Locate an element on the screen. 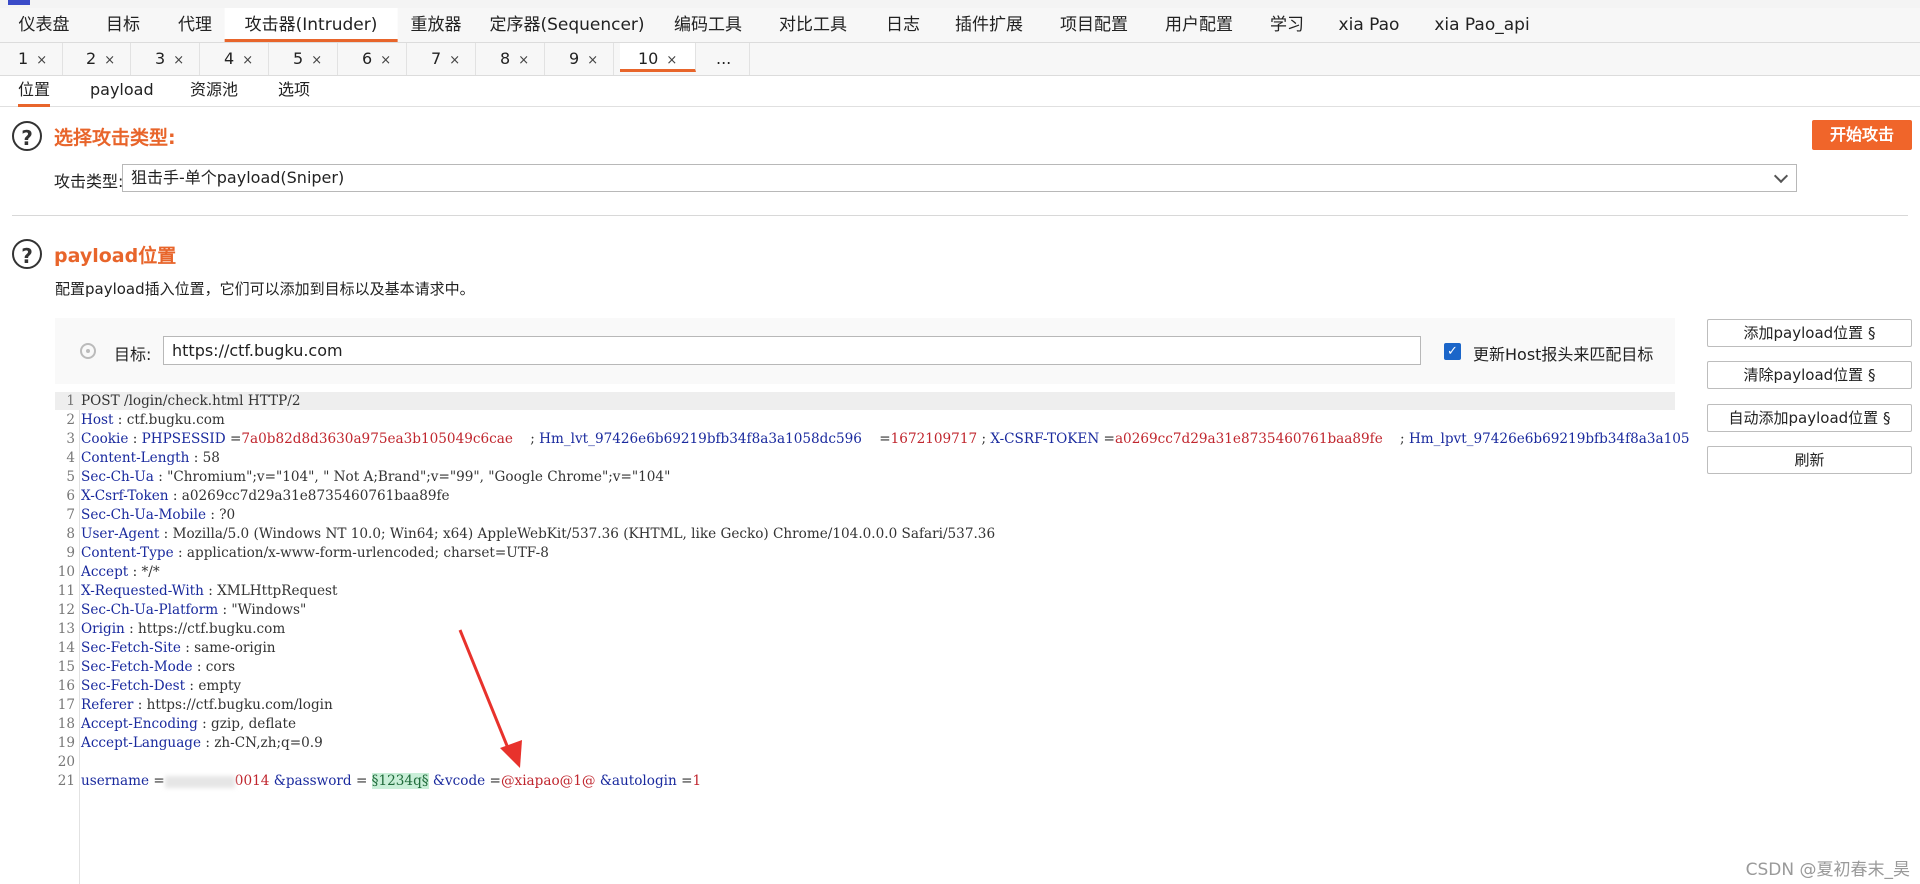  request-line: 13 Origin : https://ctf.bugku.com is located at coordinates (171, 629).